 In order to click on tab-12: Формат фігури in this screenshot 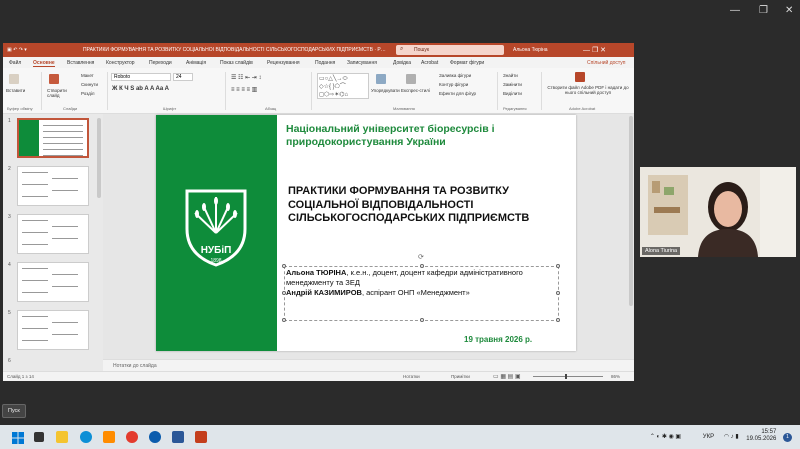, I will do `click(467, 63)`.